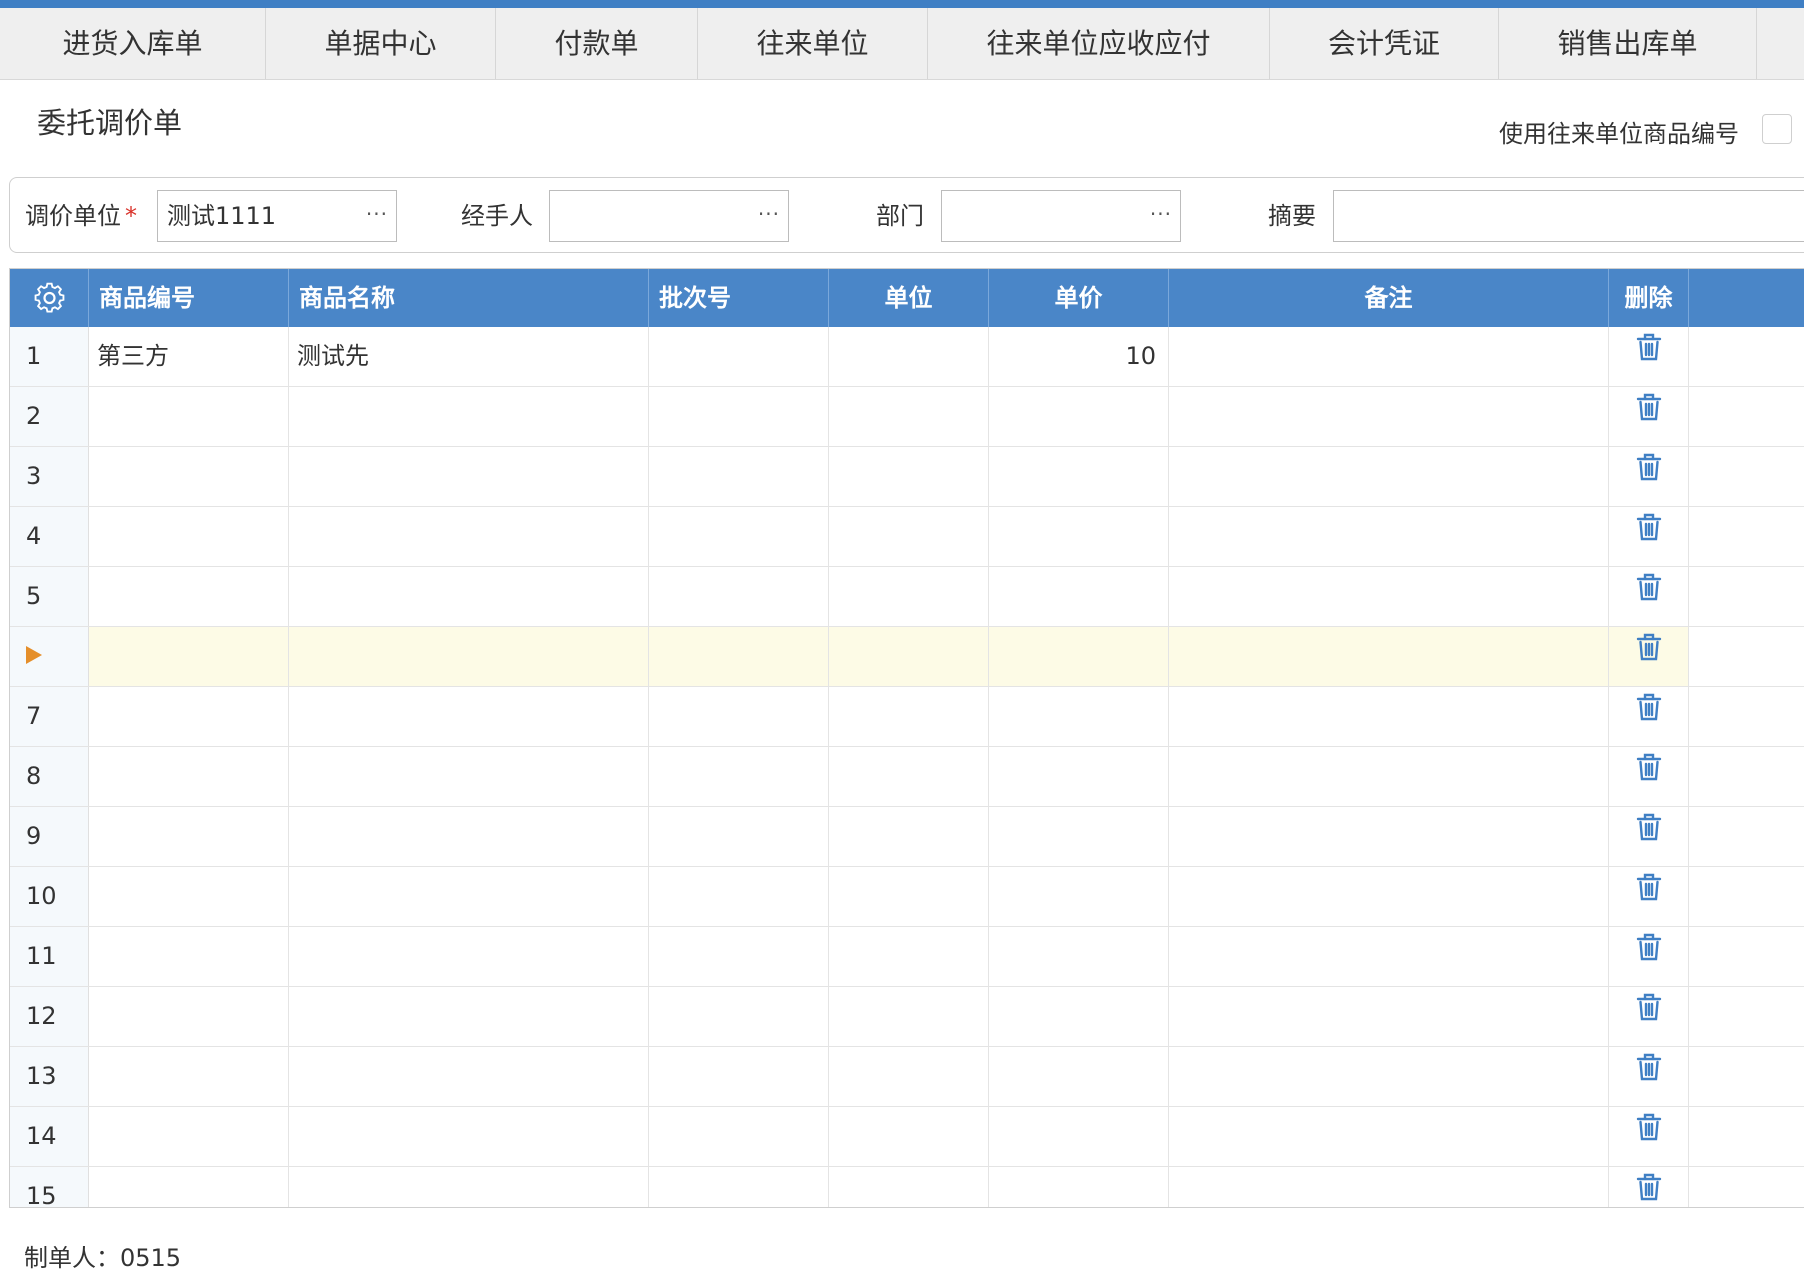 This screenshot has height=1273, width=1804. I want to click on table-row: 1 第三方 测试先 10, so click(907, 357).